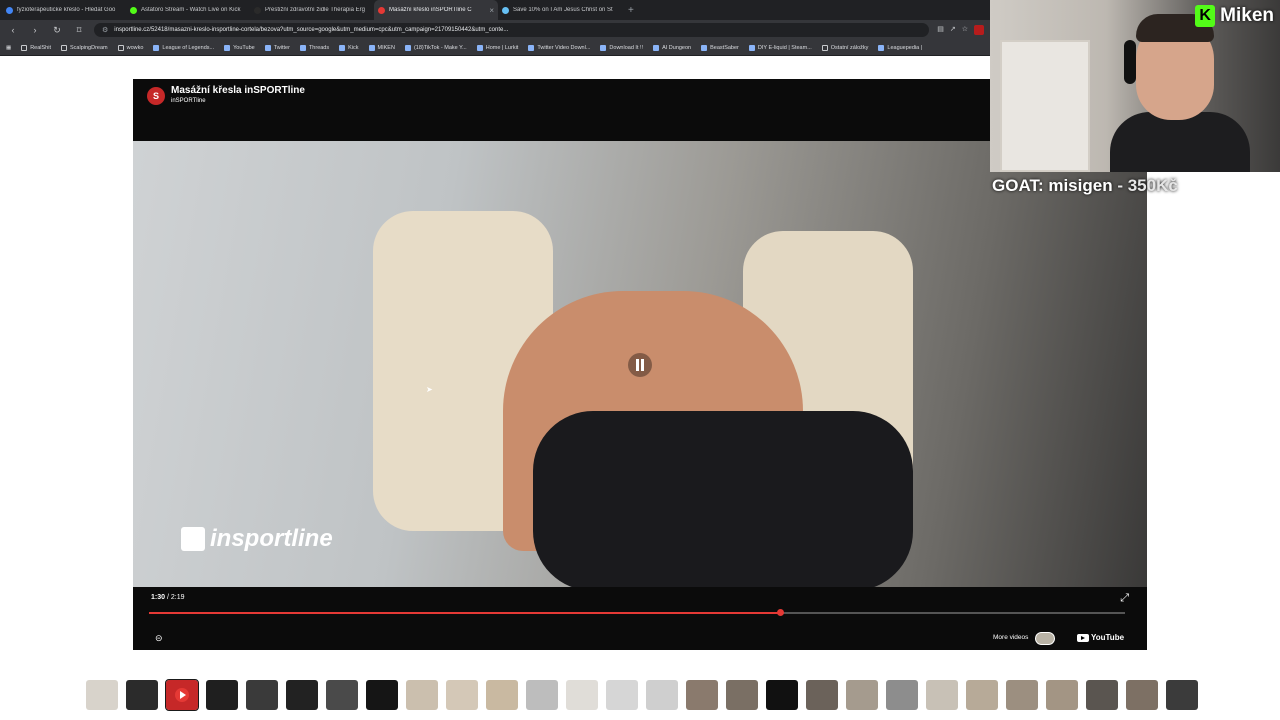 The height and width of the screenshot is (720, 1280). Describe the element at coordinates (1108, 637) in the screenshot. I see `youtube-label: YouTube` at that location.